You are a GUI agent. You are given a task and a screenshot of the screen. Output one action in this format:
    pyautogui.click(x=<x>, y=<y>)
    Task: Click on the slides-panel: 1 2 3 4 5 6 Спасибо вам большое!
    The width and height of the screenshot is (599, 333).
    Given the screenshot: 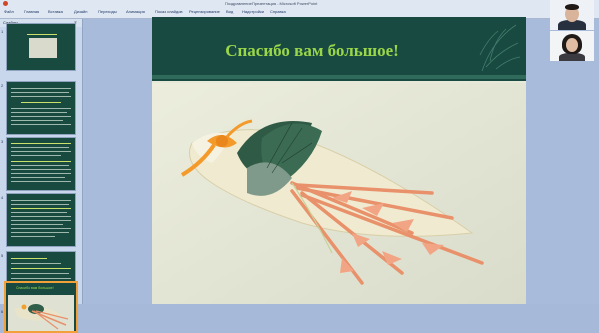 What is the action you would take?
    pyautogui.click(x=41, y=178)
    